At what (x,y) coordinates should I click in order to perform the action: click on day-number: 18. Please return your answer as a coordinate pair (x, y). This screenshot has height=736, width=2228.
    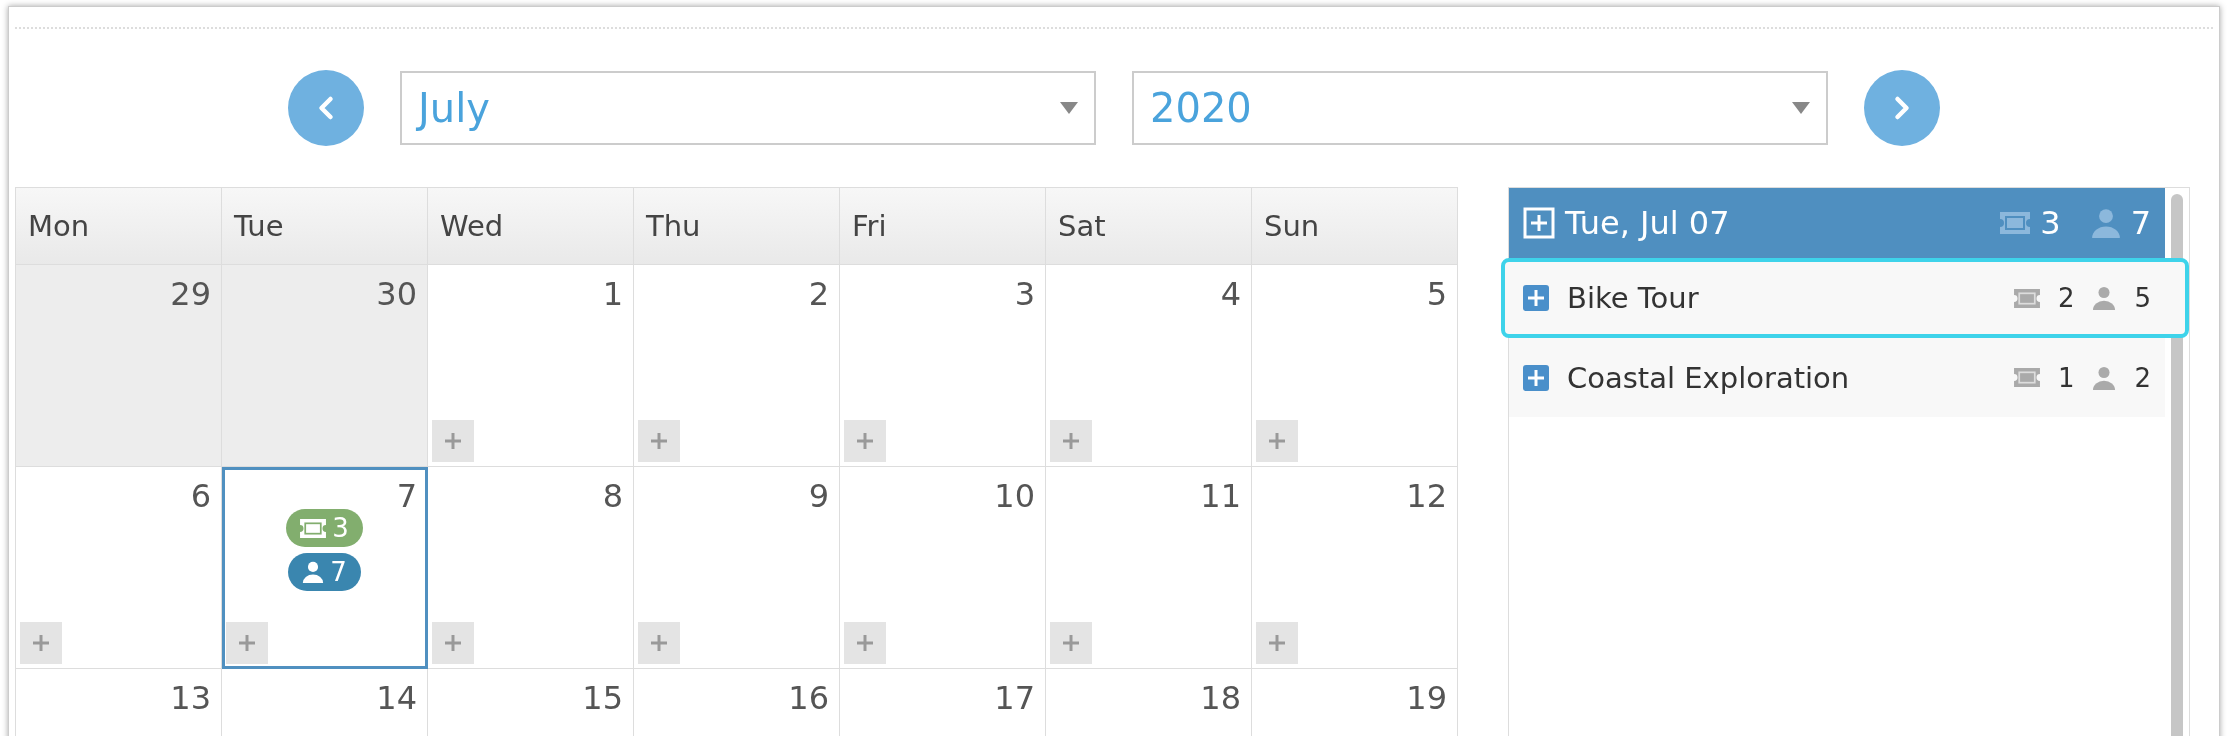
    Looking at the image, I should click on (1220, 698).